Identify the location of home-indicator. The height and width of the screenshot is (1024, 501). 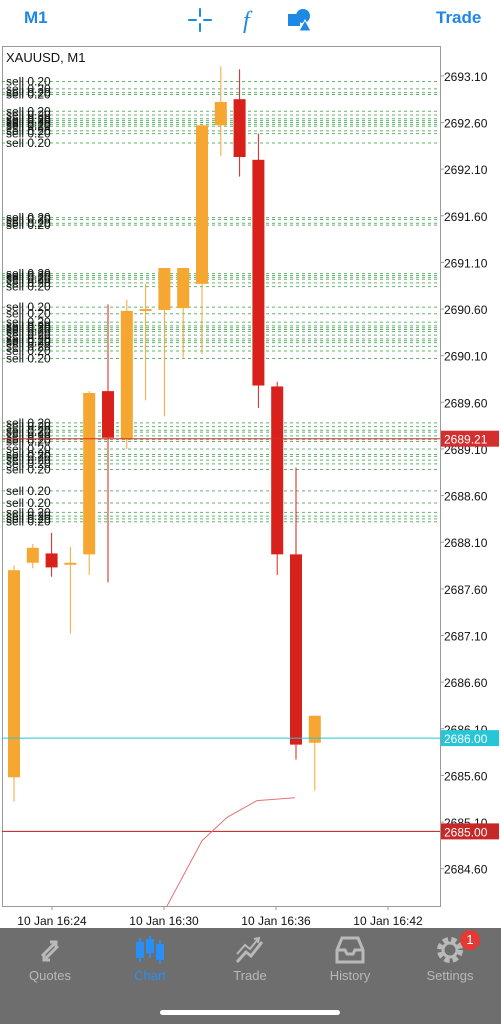
(250, 1012).